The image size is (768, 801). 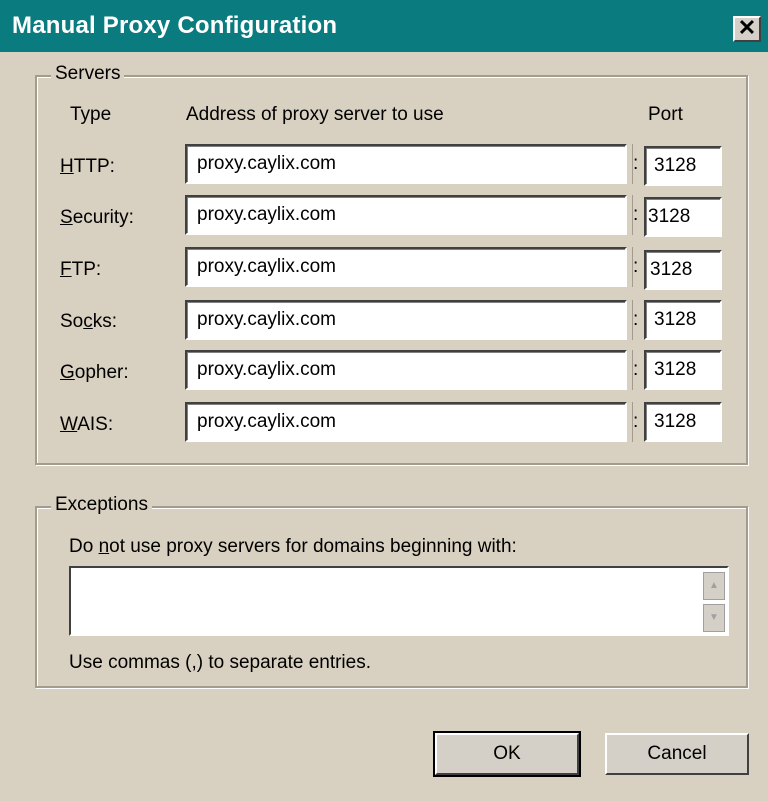 What do you see at coordinates (406, 320) in the screenshot?
I see `socks-address-input: proxy.caylix.com` at bounding box center [406, 320].